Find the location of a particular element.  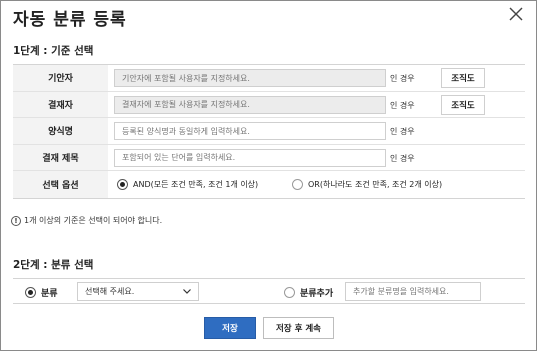

save-button: 저장 is located at coordinates (230, 328).